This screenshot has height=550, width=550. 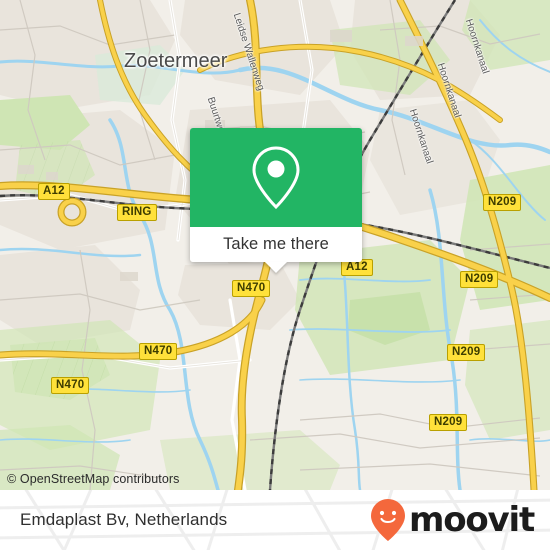 I want to click on moovit-smiley-pin-icon, so click(x=387, y=520).